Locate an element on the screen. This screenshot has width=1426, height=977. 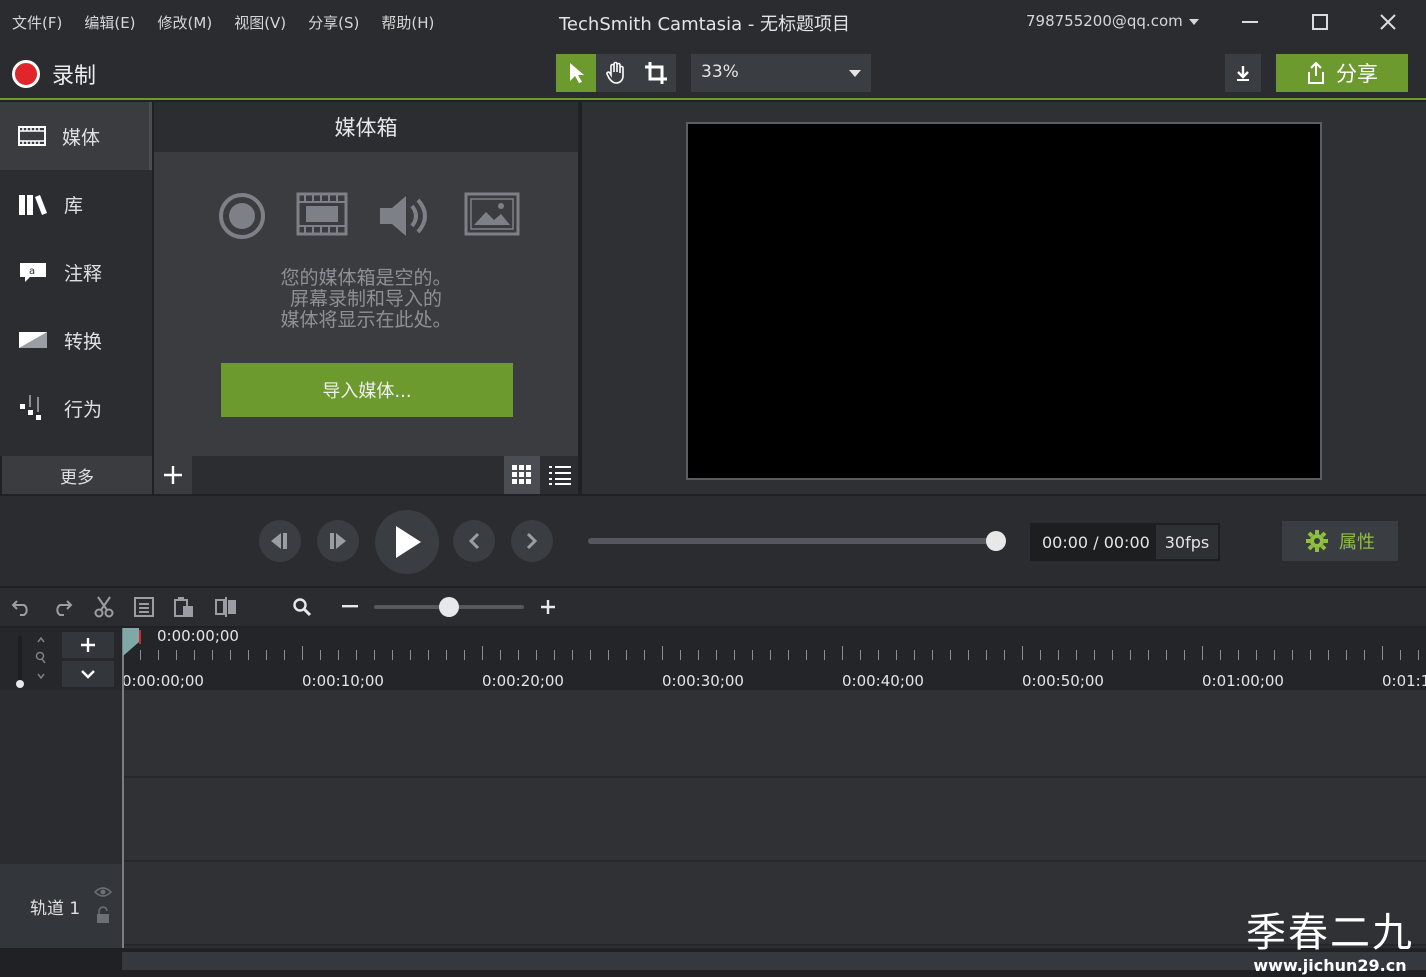
next-marker-button is located at coordinates (532, 541).